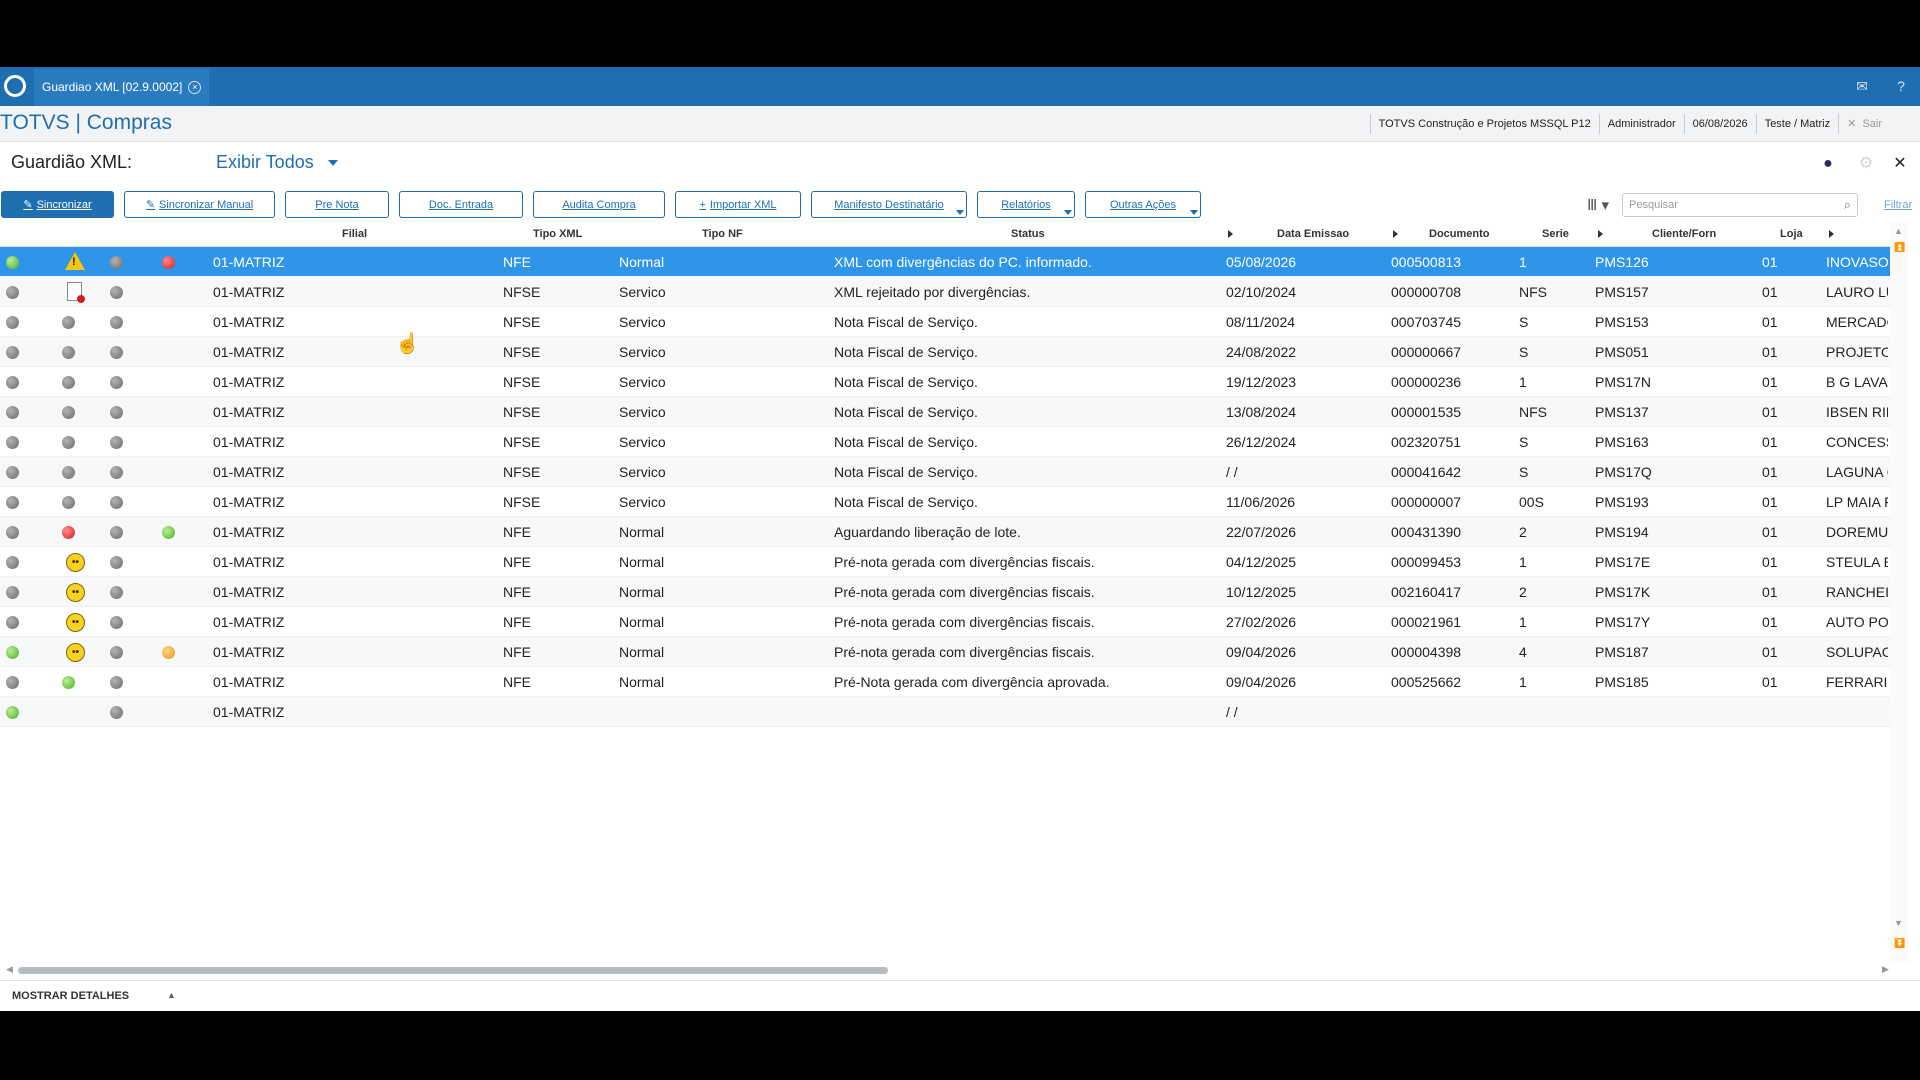  I want to click on company-label: TOTVS Construção e Projetos MSSQL P12, so click(1484, 123).